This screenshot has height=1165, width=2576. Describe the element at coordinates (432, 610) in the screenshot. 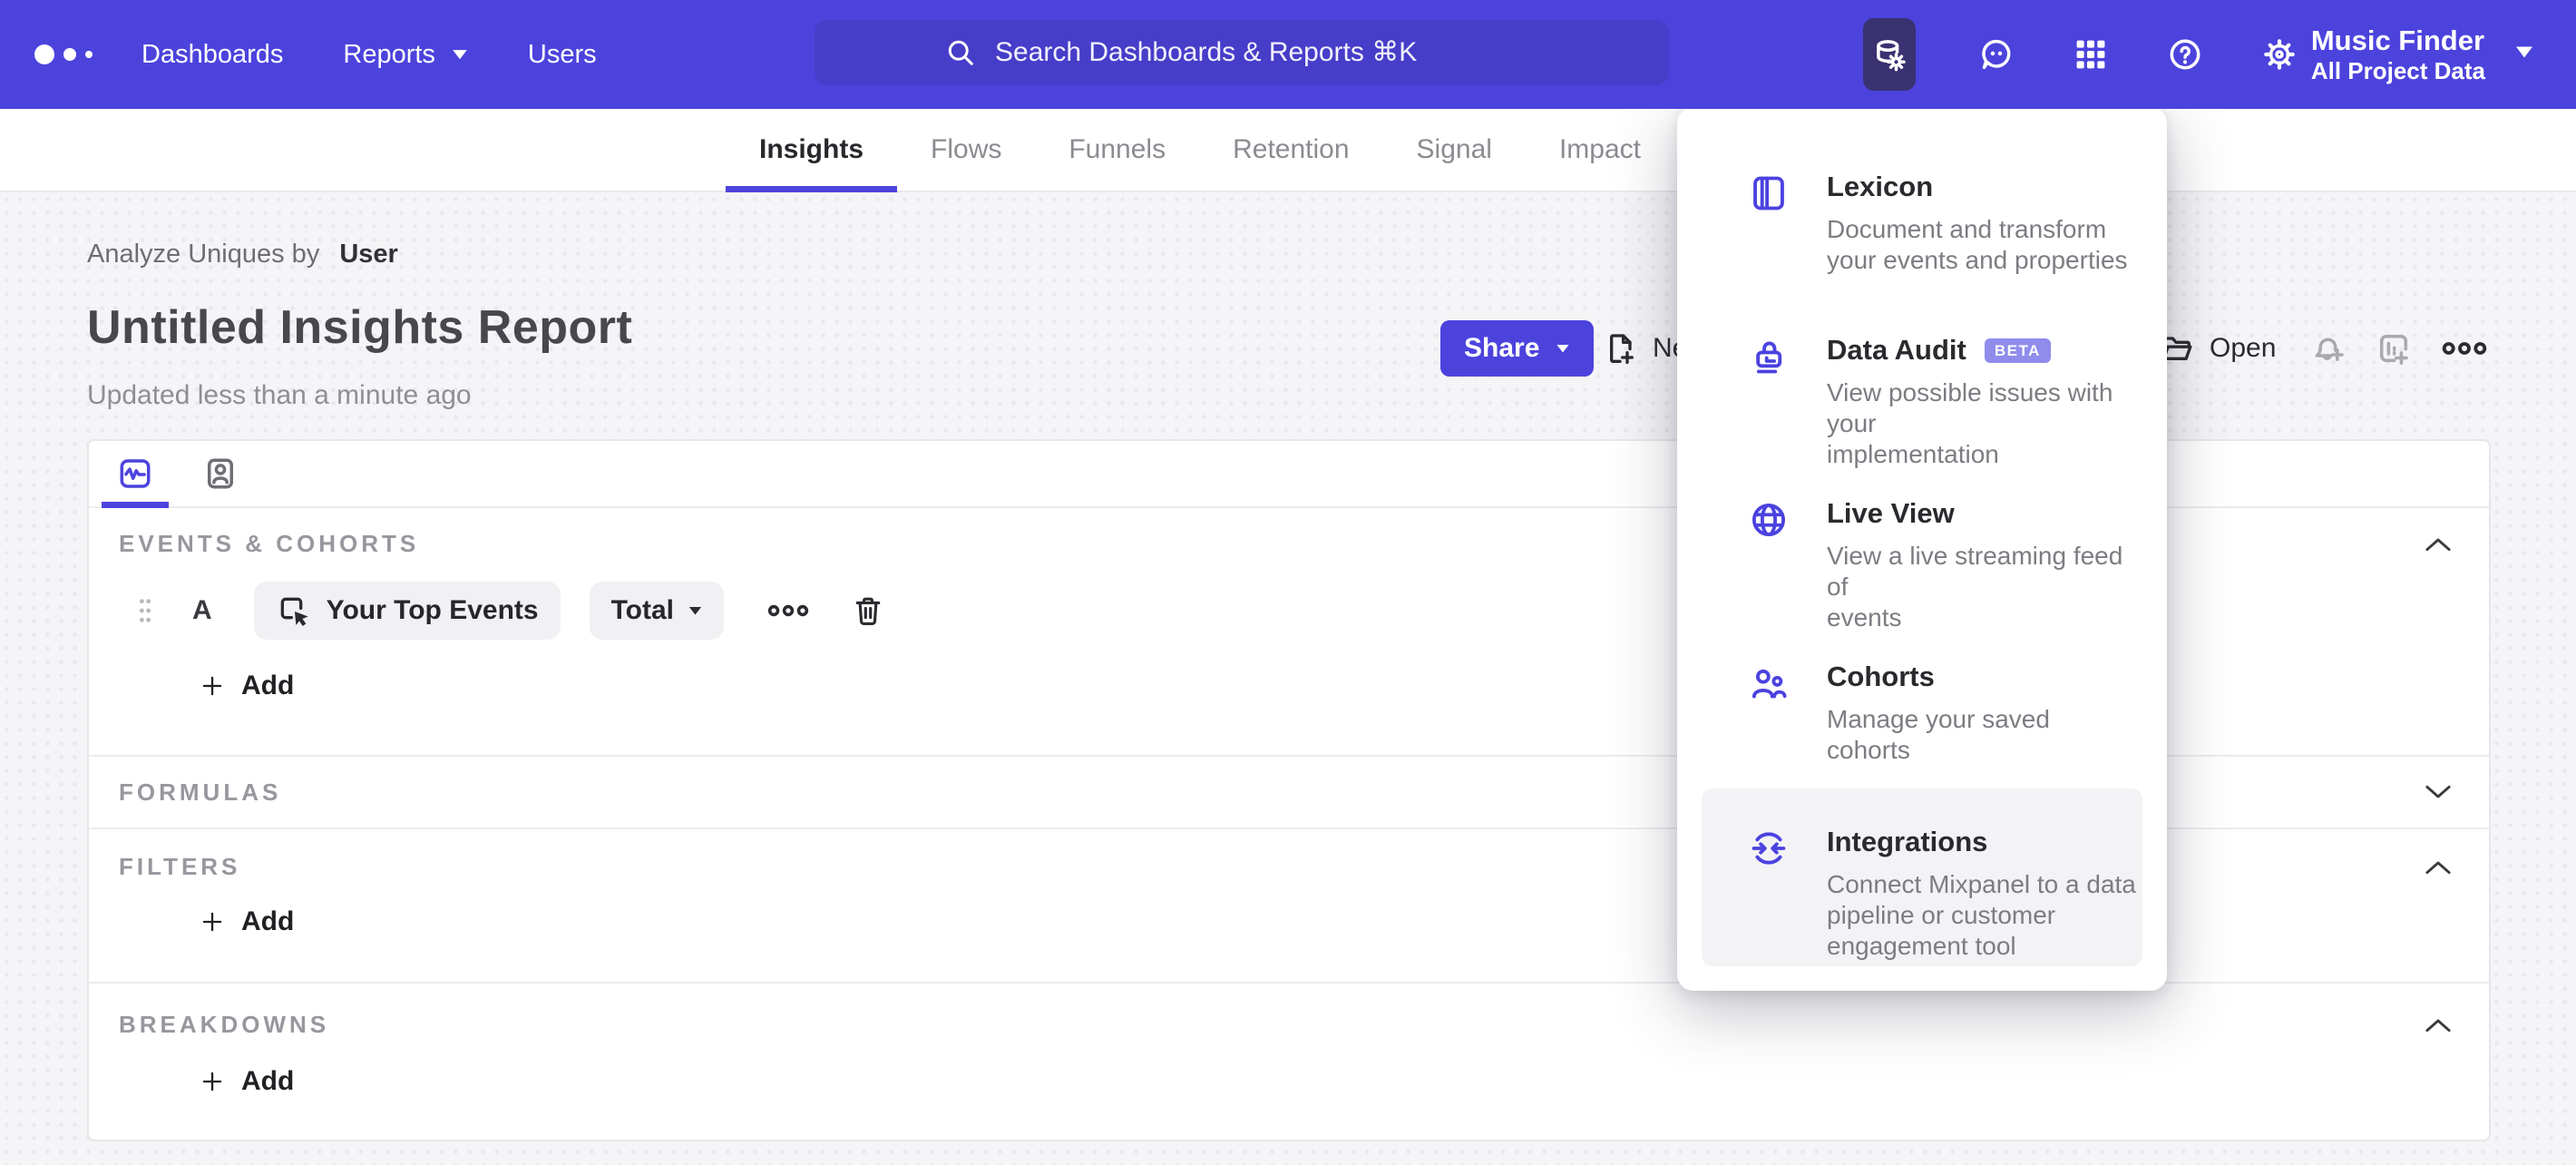

I see `event-name: Your Top Events` at that location.